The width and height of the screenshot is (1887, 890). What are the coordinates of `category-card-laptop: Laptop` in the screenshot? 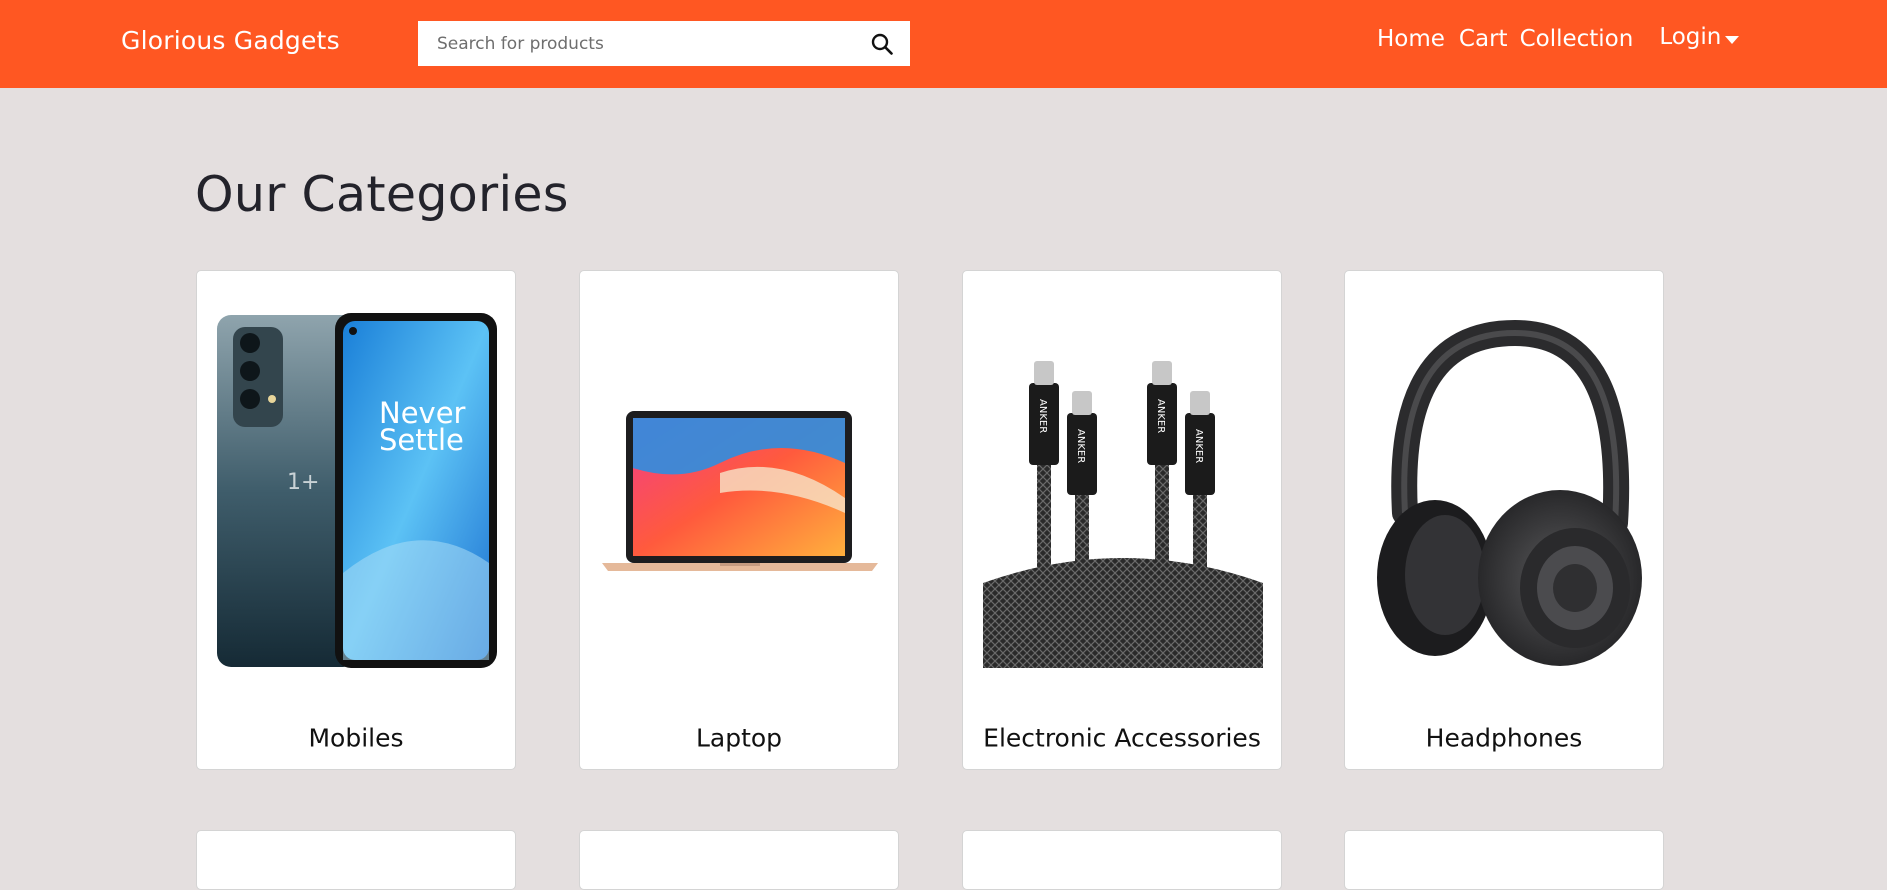 It's located at (739, 520).